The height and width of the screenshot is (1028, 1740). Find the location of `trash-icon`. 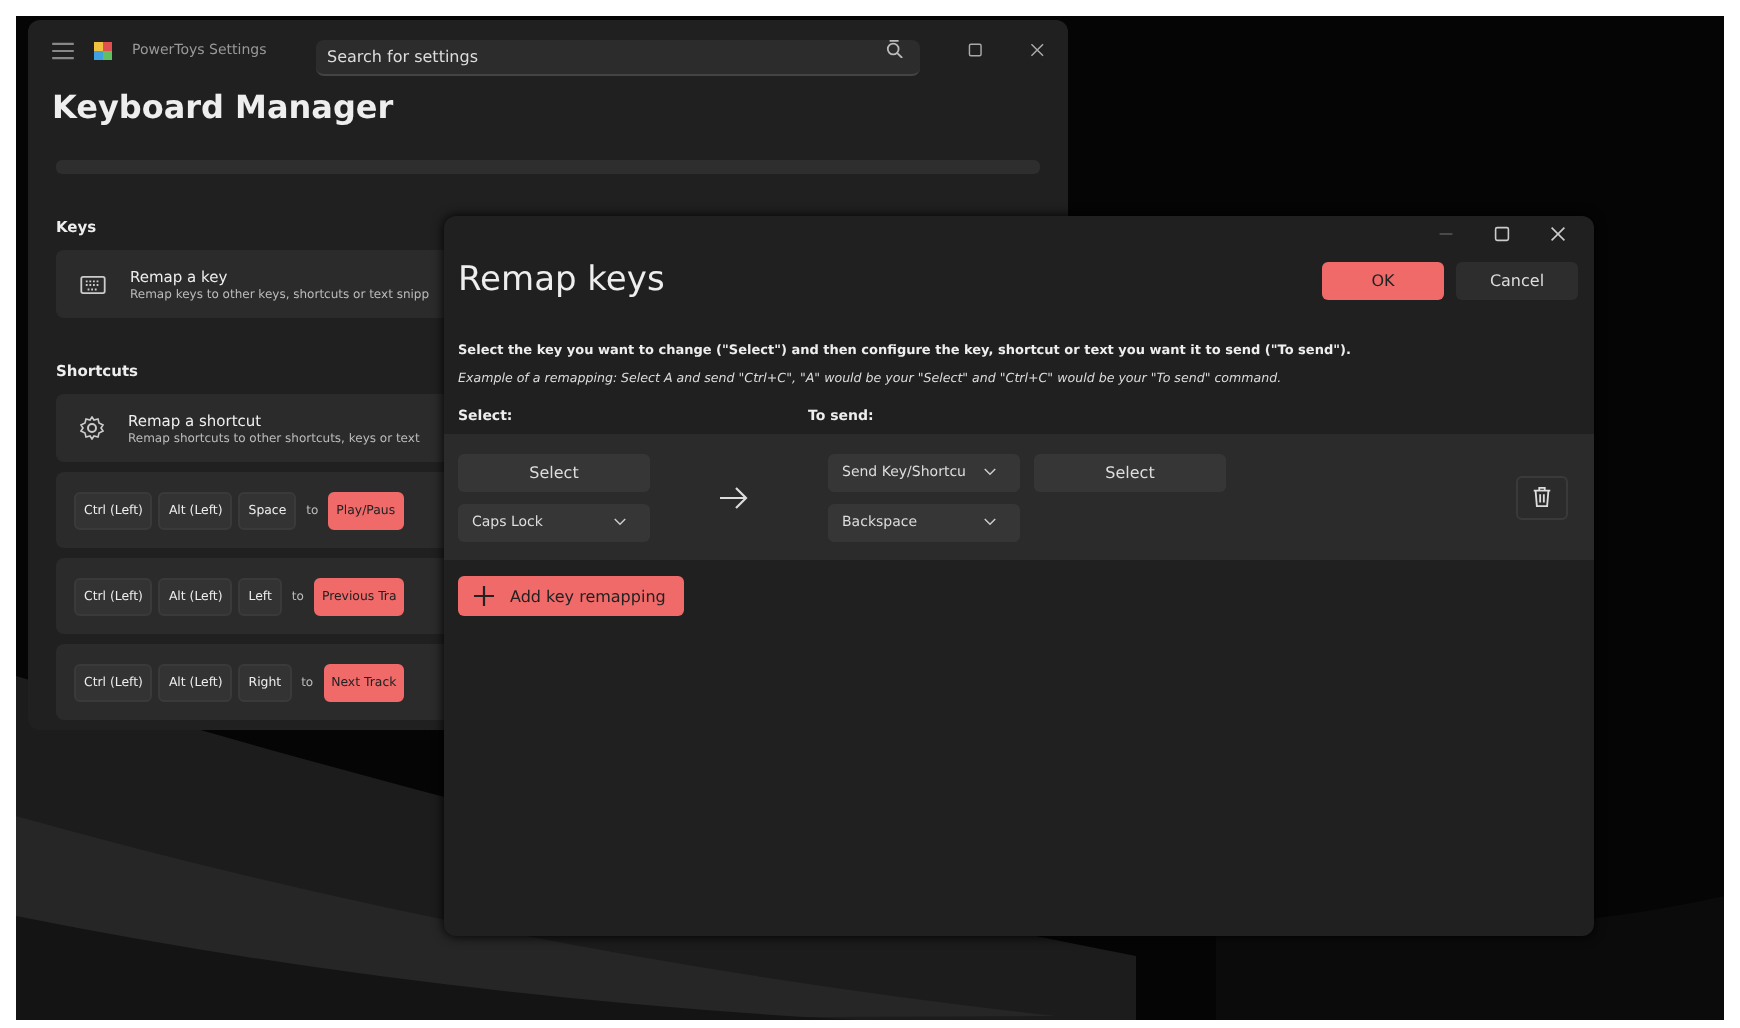

trash-icon is located at coordinates (1542, 497).